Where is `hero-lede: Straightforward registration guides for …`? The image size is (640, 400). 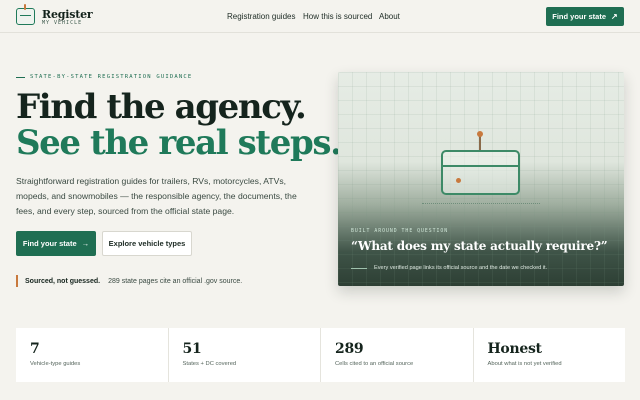
hero-lede: Straightforward registration guides for … is located at coordinates (156, 196).